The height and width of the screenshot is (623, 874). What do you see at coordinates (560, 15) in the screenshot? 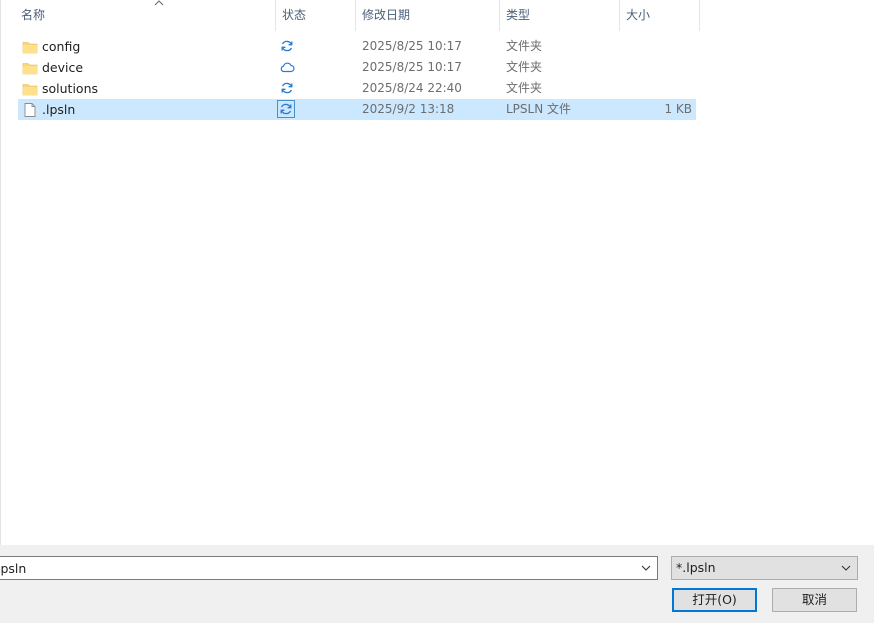
I see `column-header-type: 类型` at bounding box center [560, 15].